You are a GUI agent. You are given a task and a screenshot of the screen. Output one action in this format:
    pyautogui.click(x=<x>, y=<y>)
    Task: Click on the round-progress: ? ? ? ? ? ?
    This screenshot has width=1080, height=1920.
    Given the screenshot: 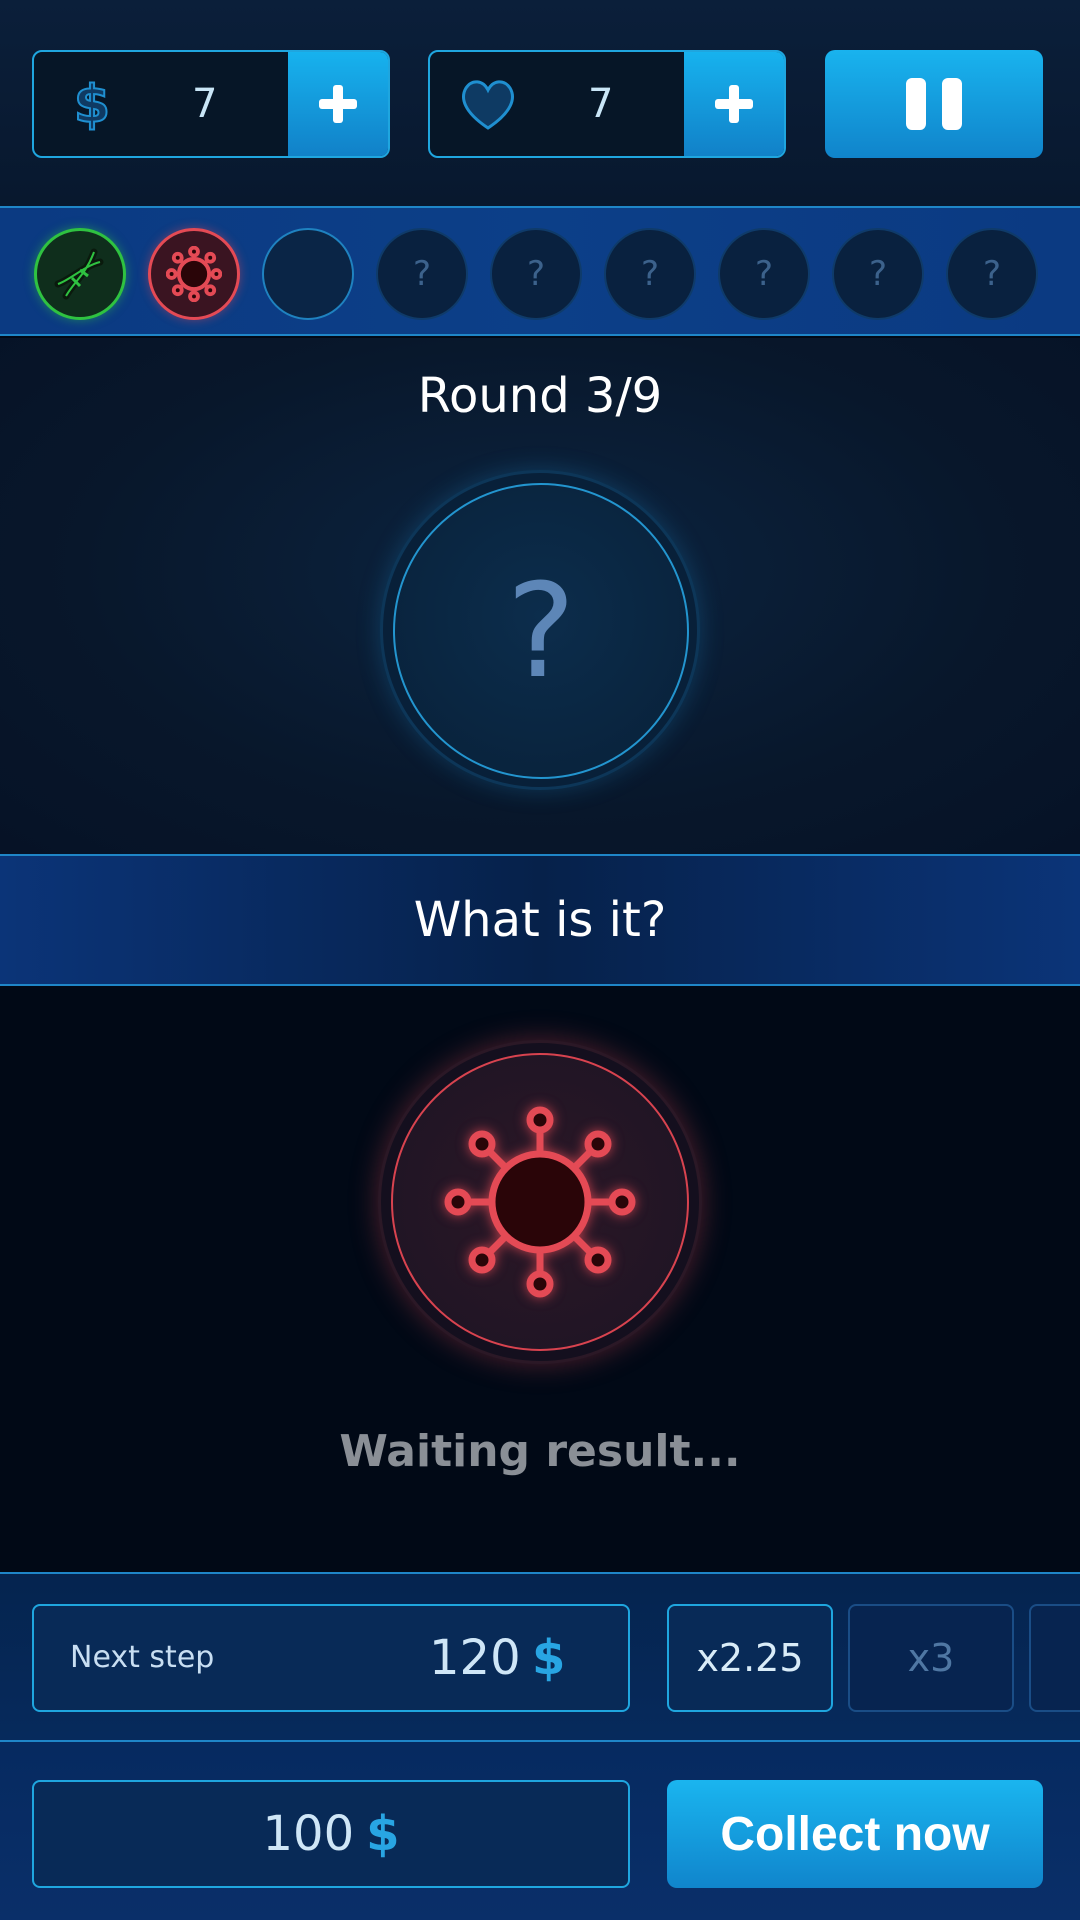 What is the action you would take?
    pyautogui.click(x=540, y=271)
    